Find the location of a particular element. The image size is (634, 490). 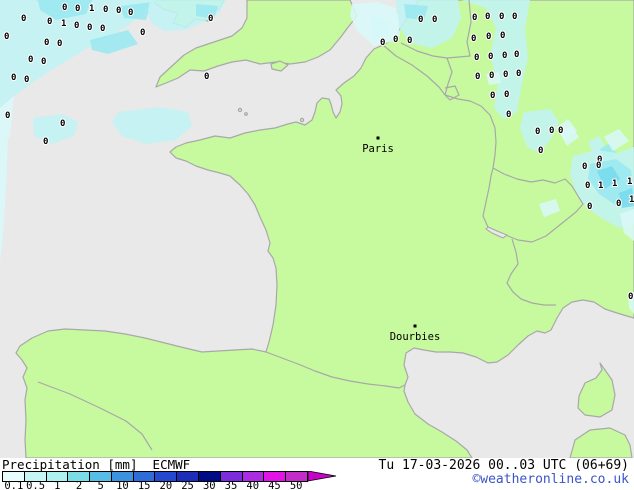

colorbar-tick-labels: 0.1 0.5 1 2 5 10 15 20 25 30 35 40 45 50 is located at coordinates (170, 485).